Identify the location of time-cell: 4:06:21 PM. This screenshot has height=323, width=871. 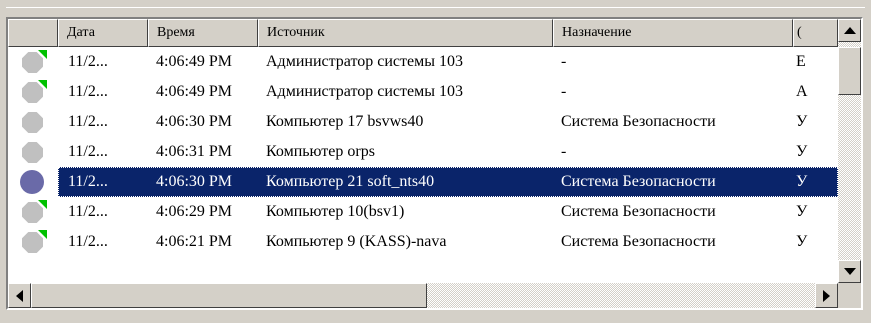
(194, 241).